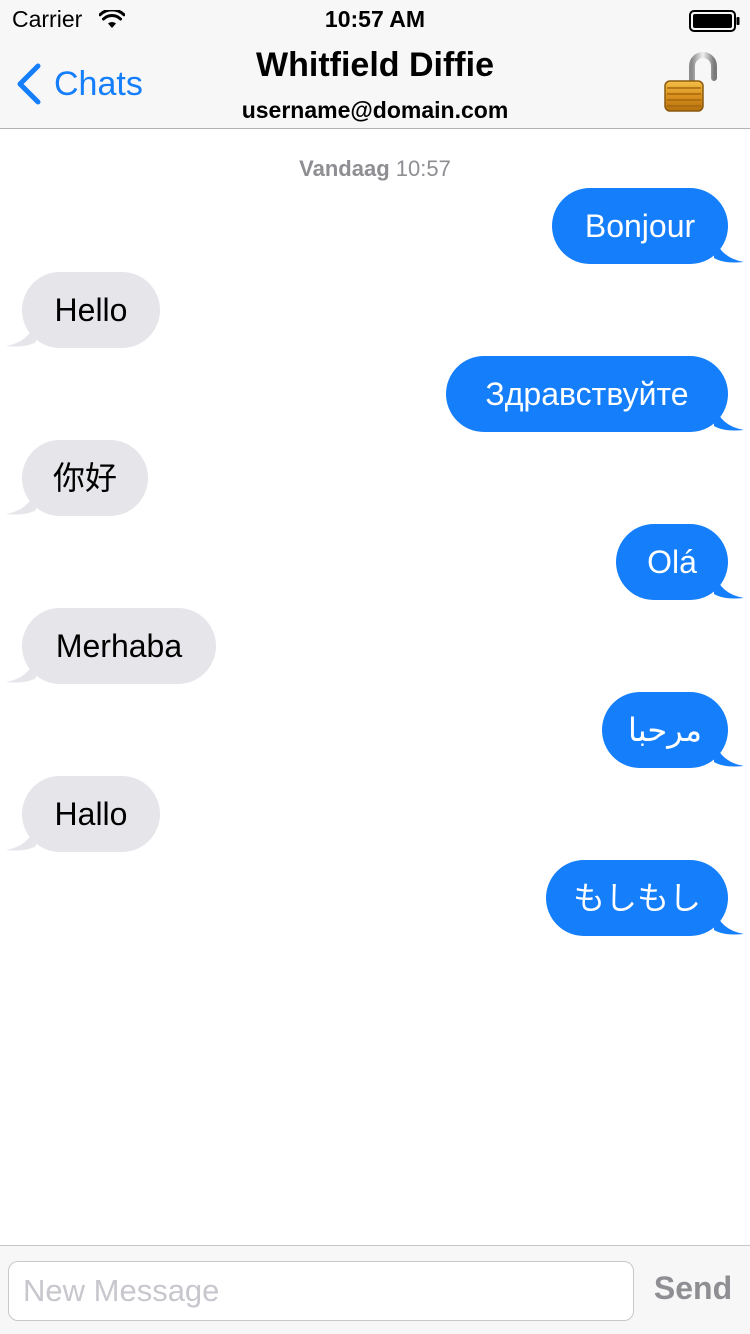 This screenshot has width=750, height=1334. I want to click on timestamp-time: 10:57, so click(423, 168).